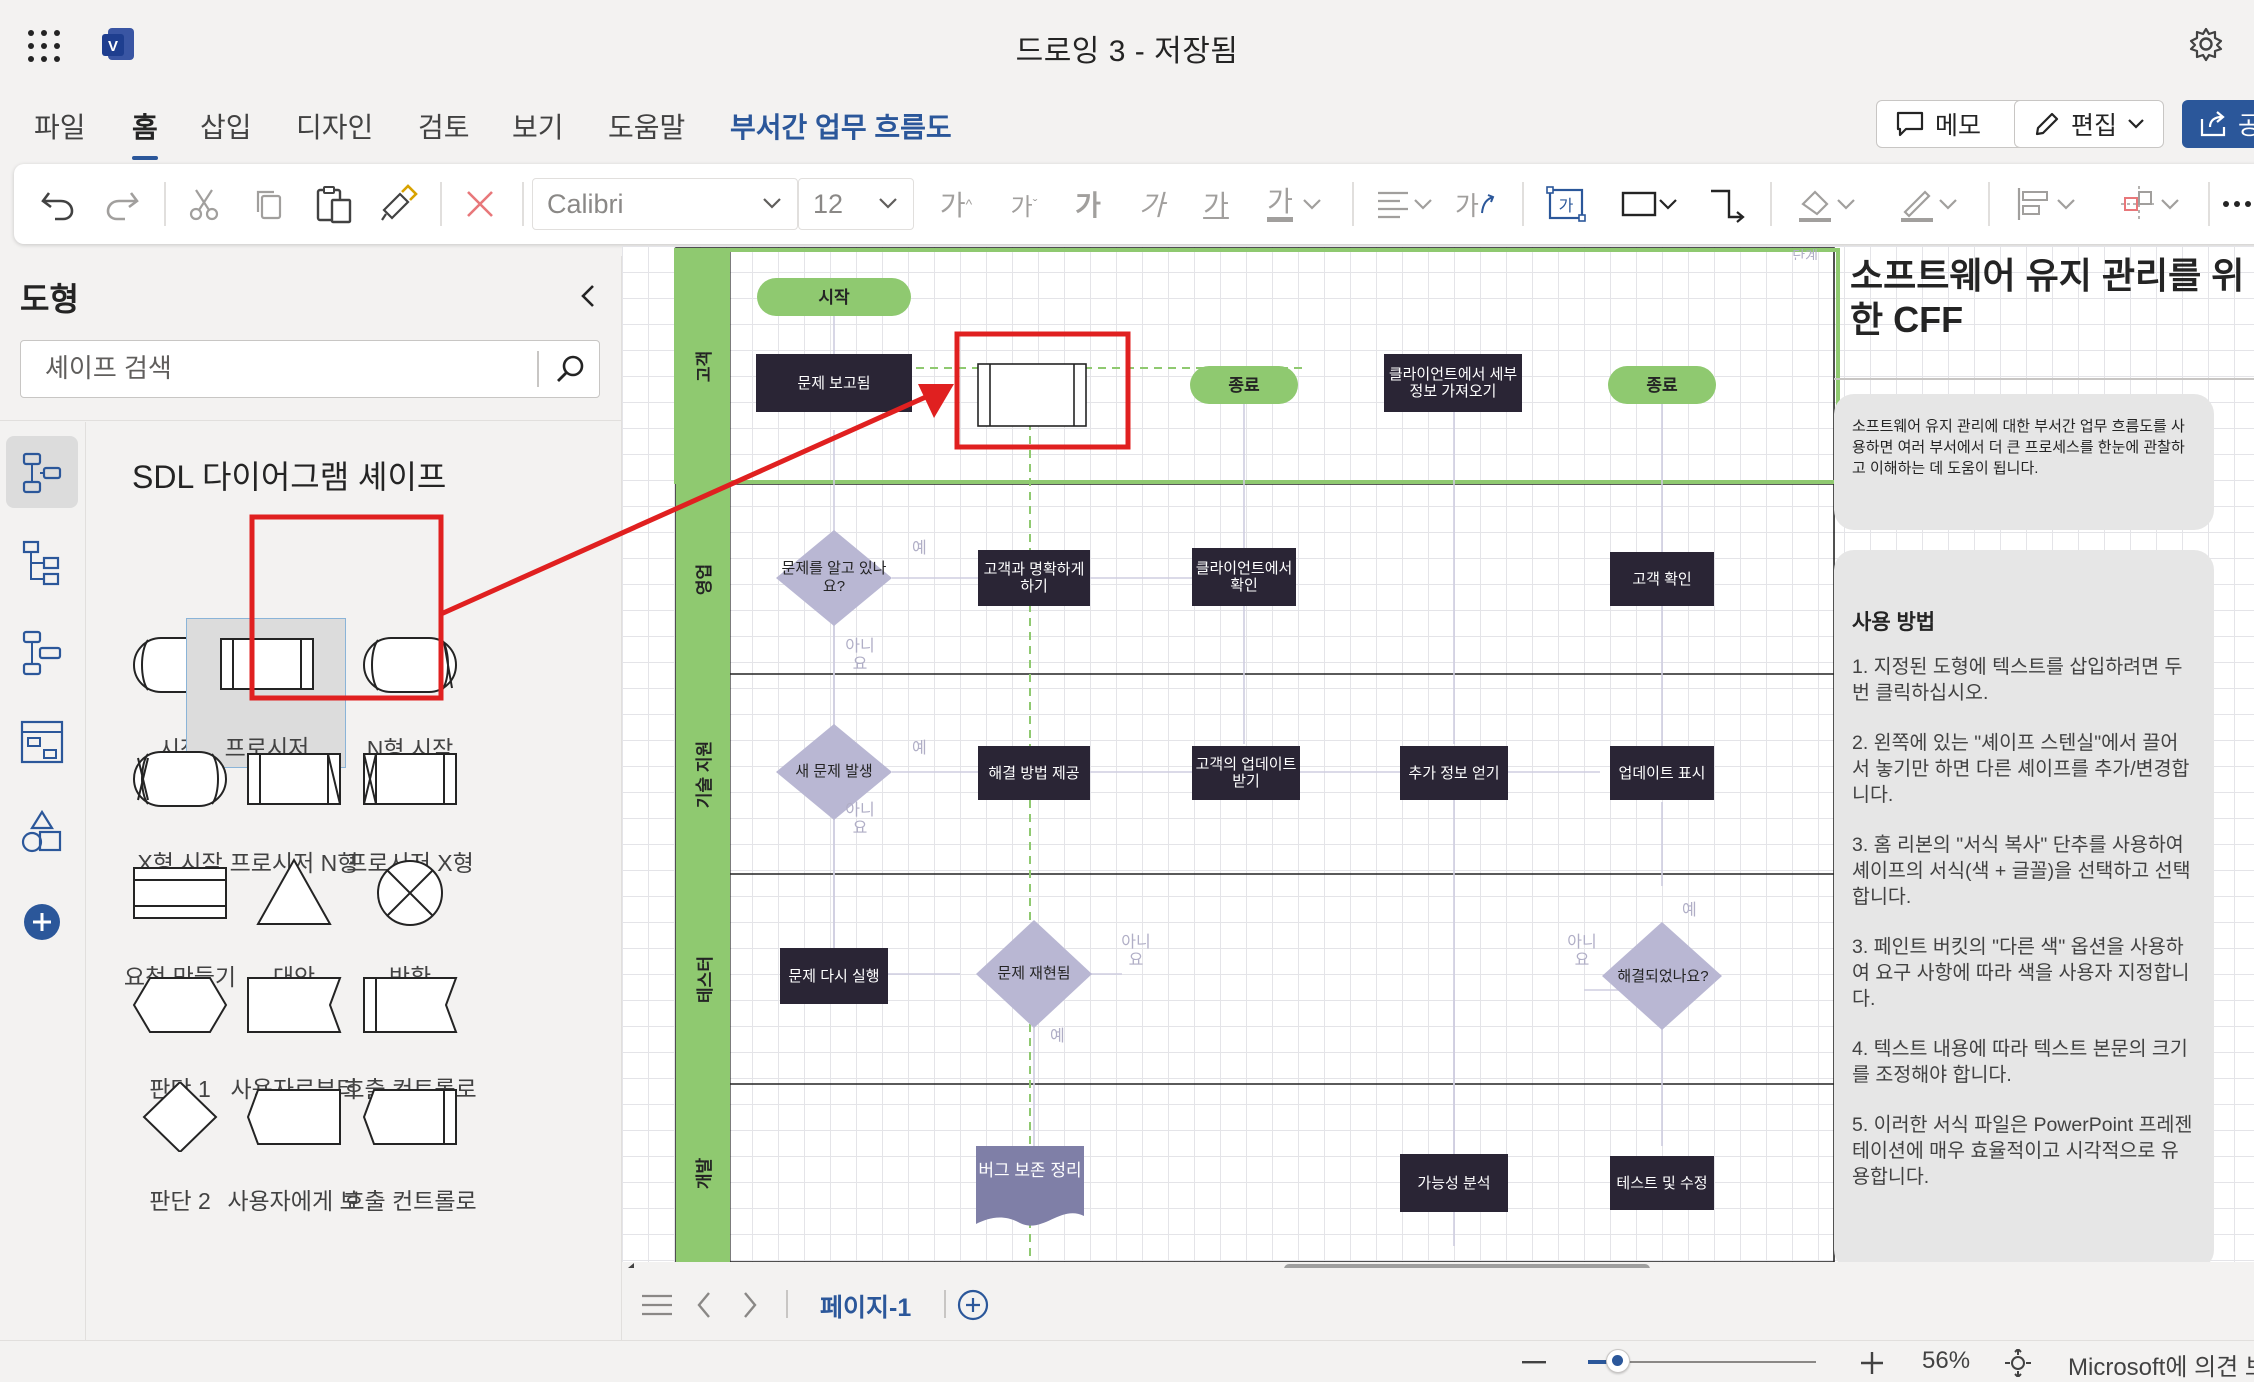 The image size is (2254, 1382). What do you see at coordinates (1928, 204) in the screenshot?
I see `line-color-button` at bounding box center [1928, 204].